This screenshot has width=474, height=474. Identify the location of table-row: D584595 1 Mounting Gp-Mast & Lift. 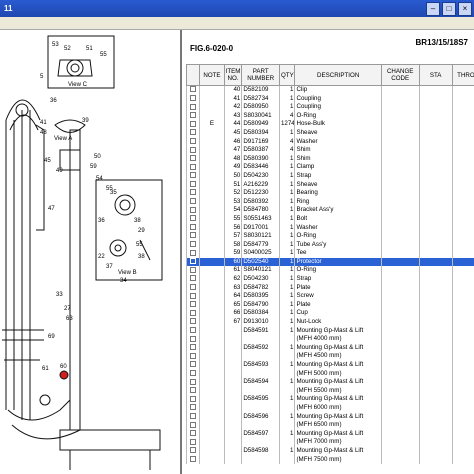
(329, 399).